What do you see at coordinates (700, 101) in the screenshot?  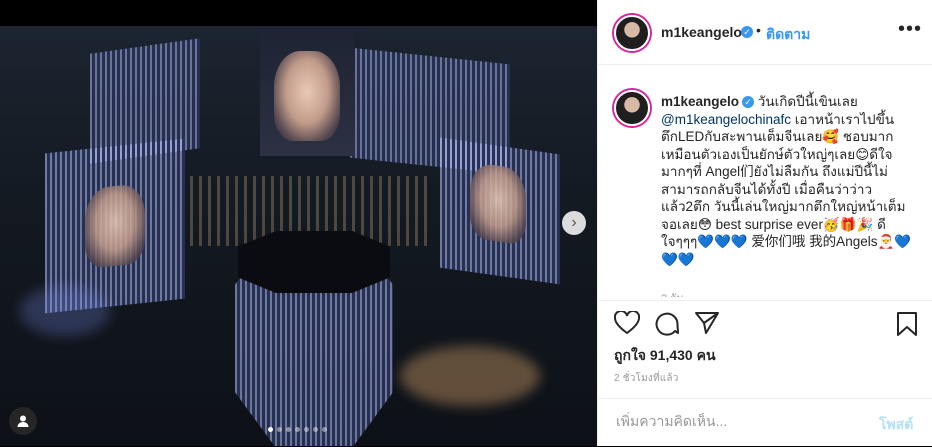 I see `caption-username: m1keangelo` at bounding box center [700, 101].